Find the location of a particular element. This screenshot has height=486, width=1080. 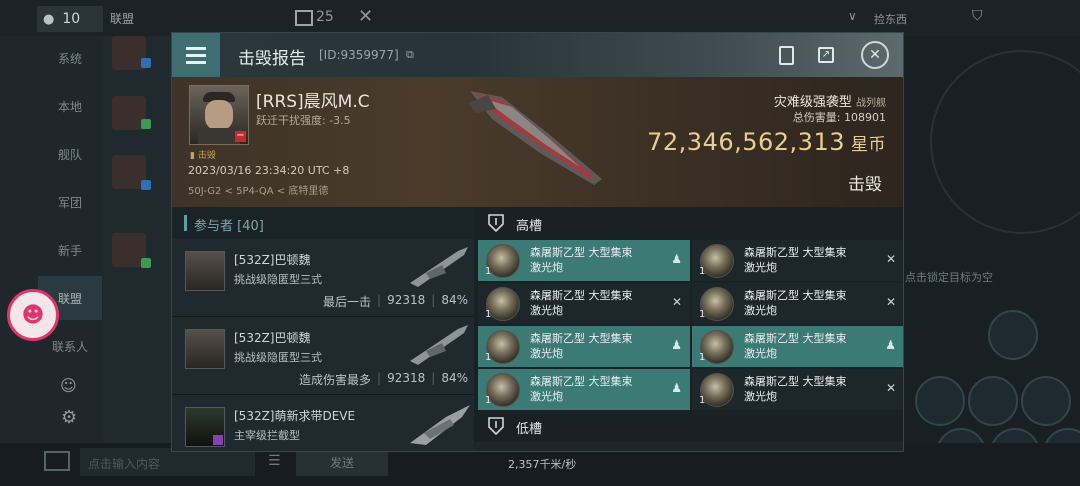

chat-count: ● 10 is located at coordinates (70, 19).